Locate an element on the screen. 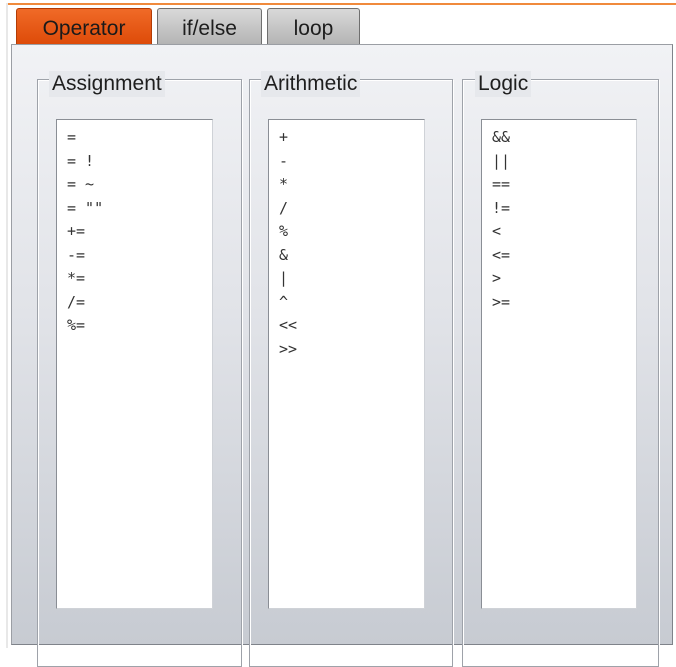 This screenshot has width=676, height=667. list-item: = "" is located at coordinates (134, 209).